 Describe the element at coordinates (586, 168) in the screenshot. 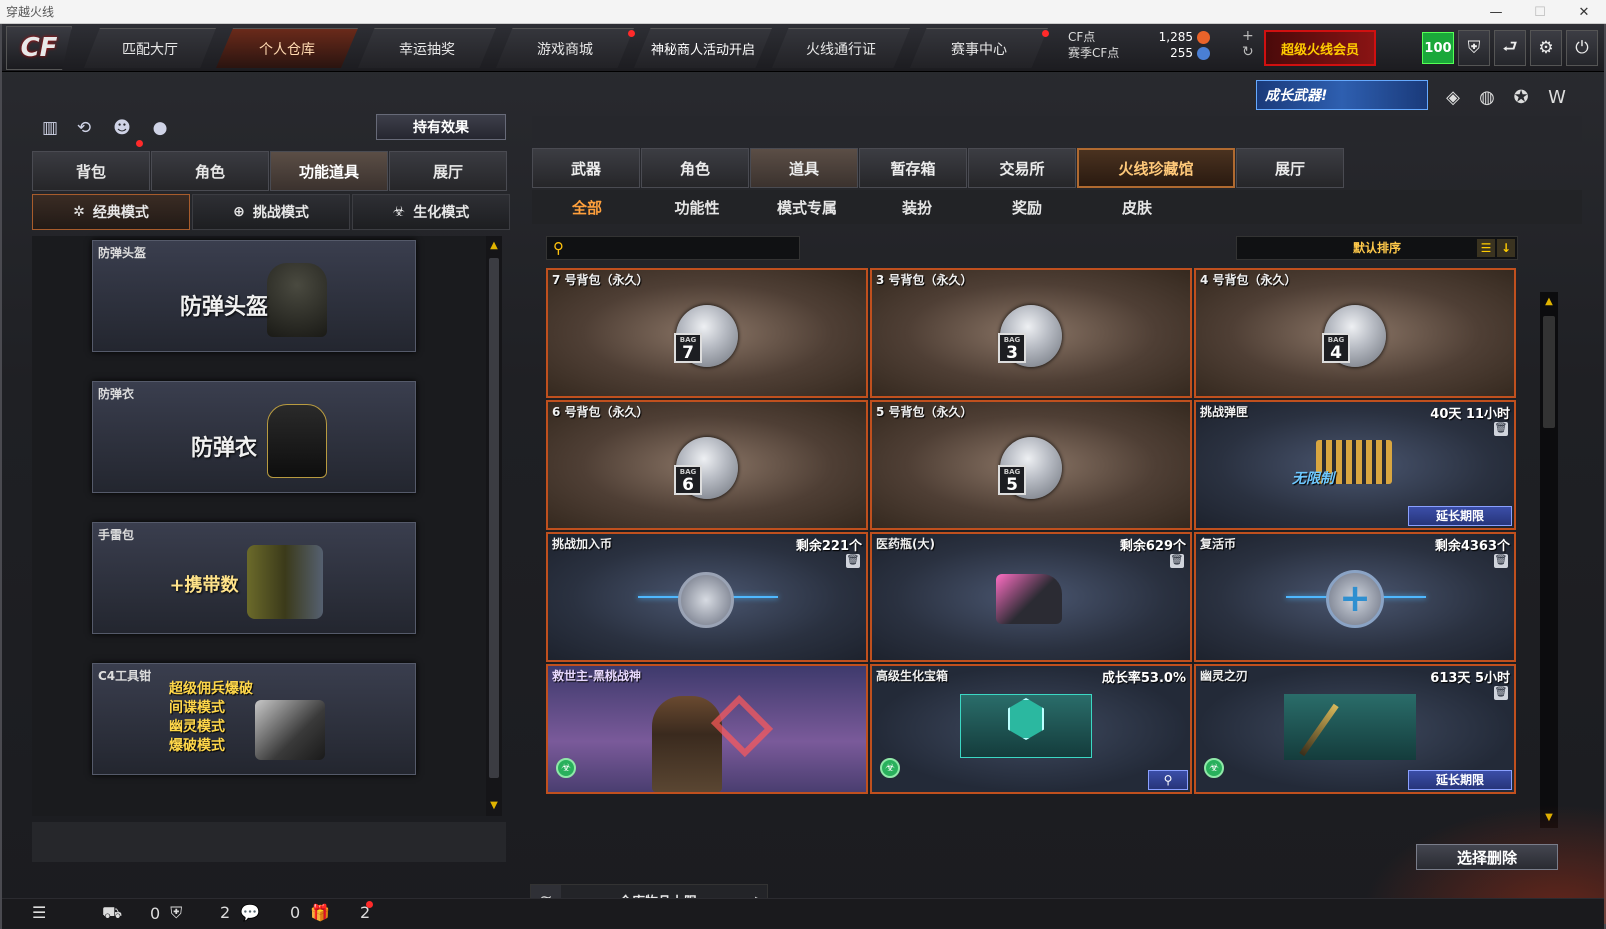

I see `tab-weapons: 武器` at that location.